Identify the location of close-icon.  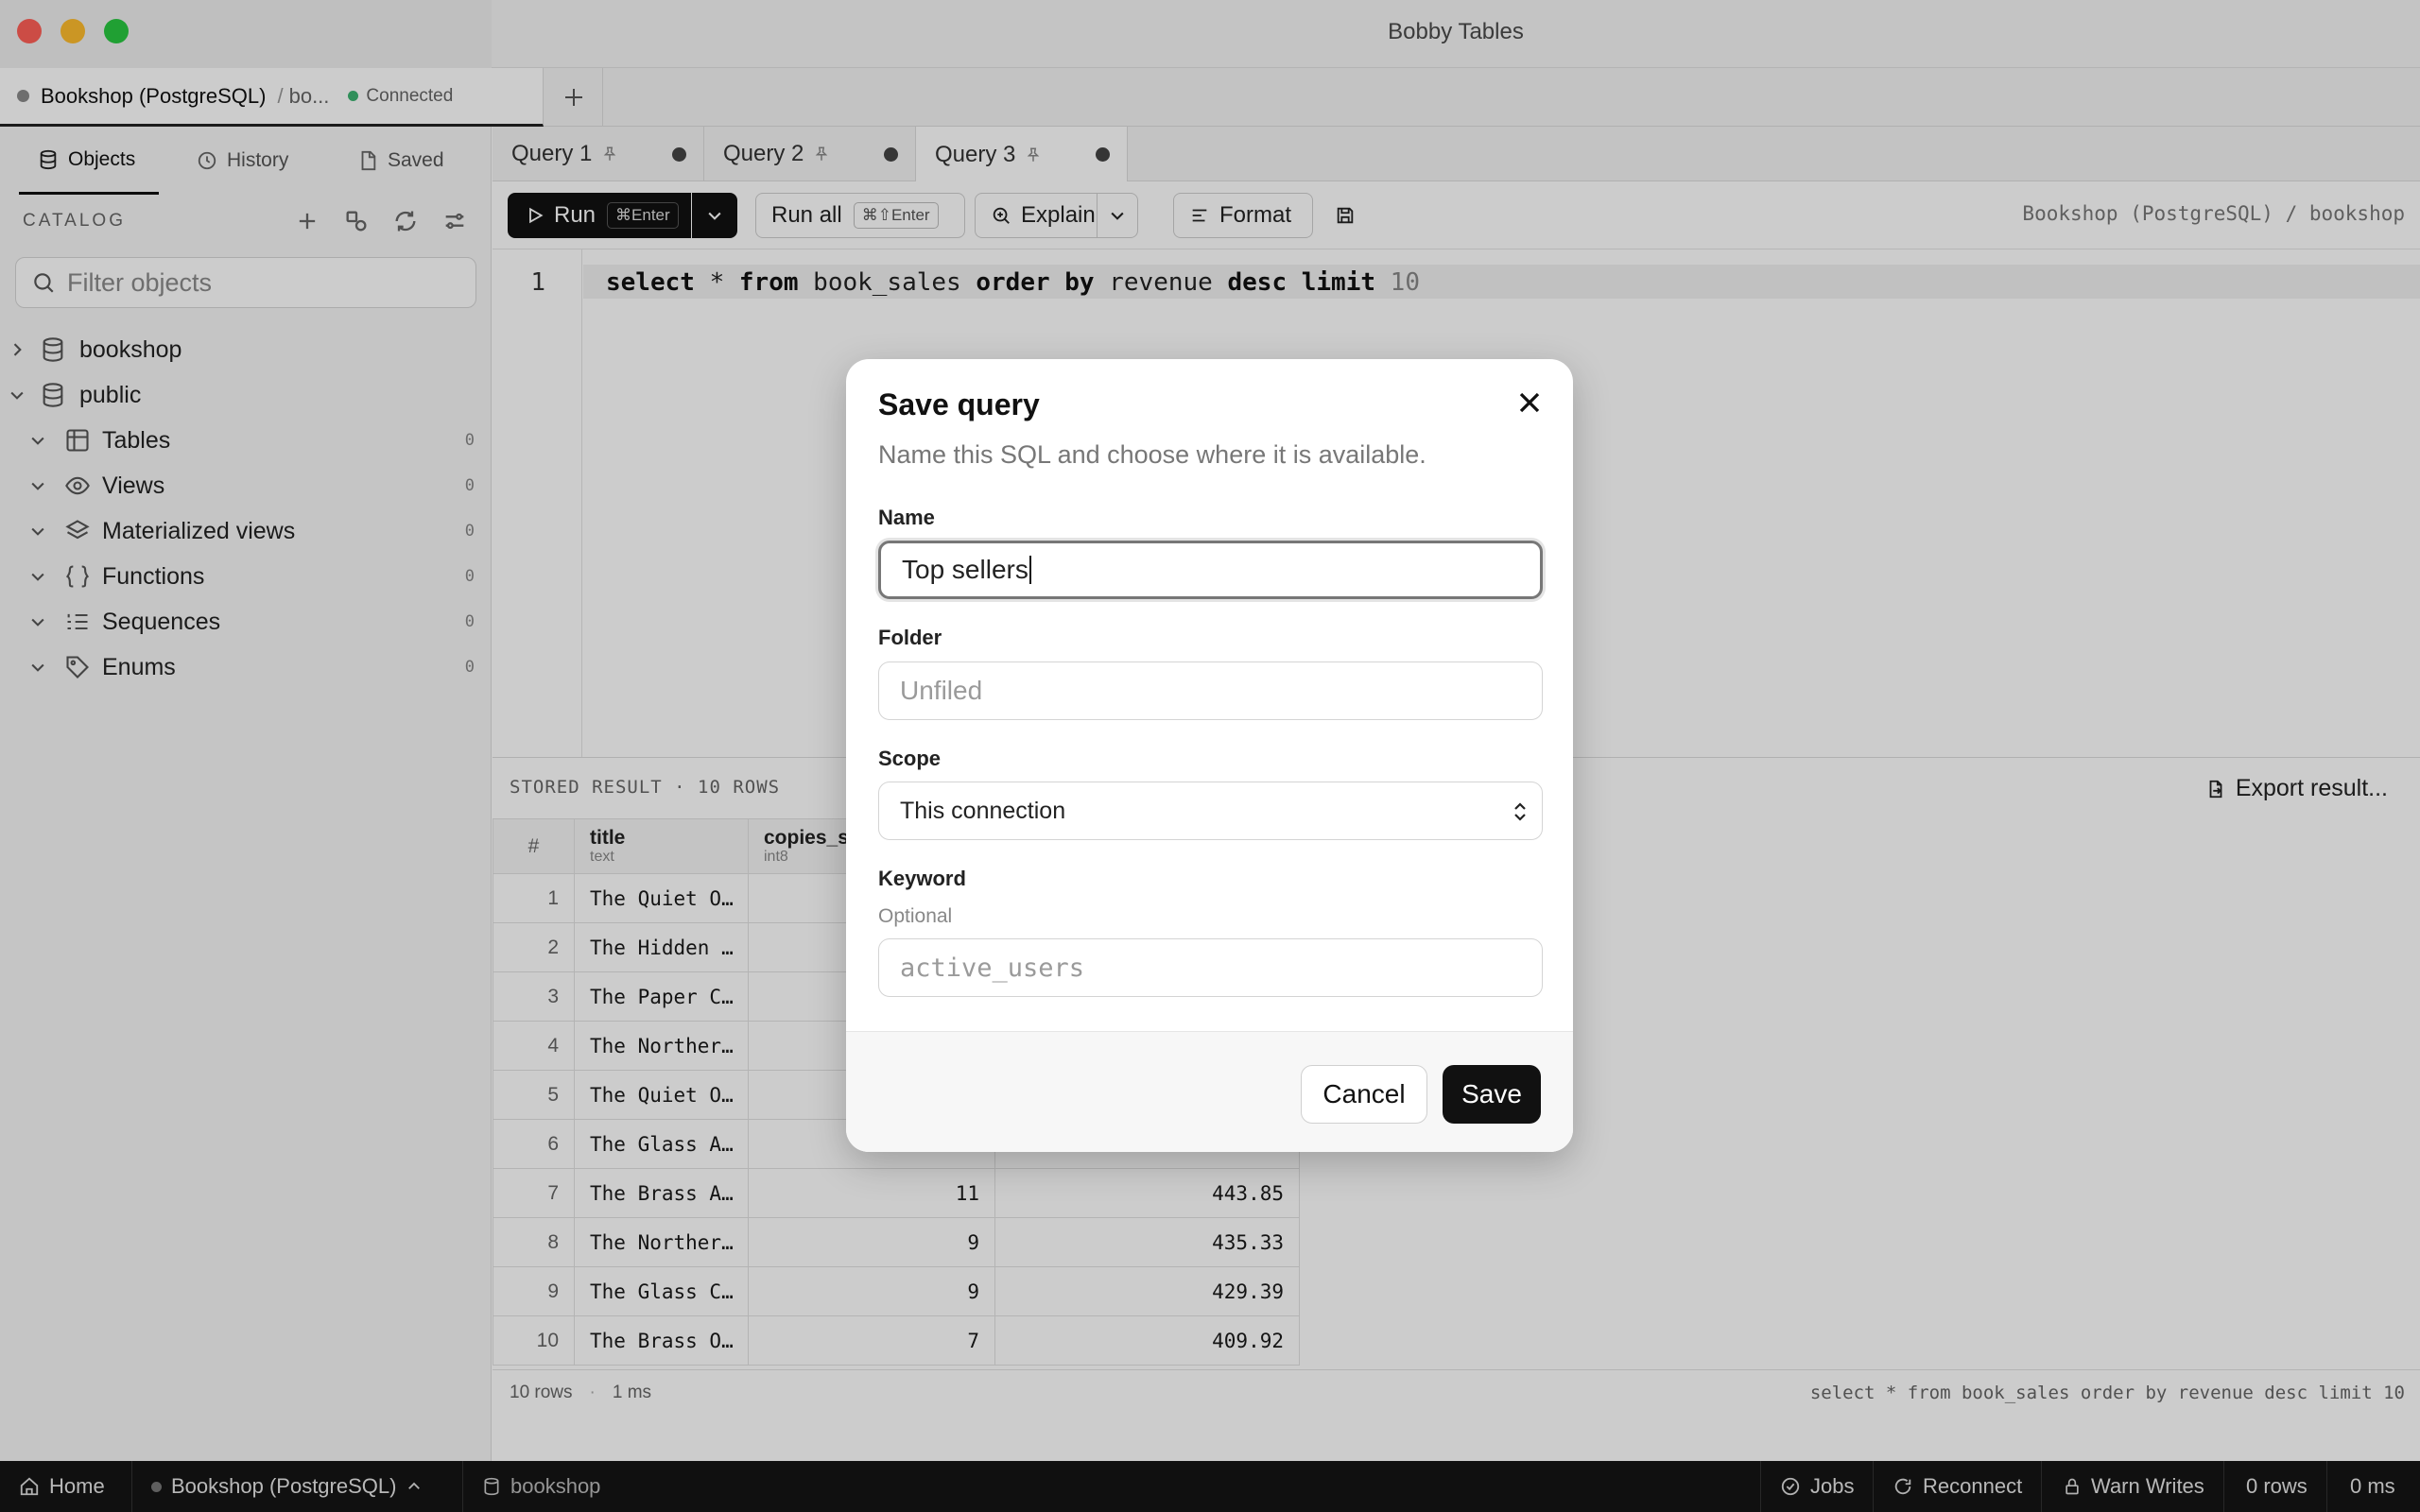
(1530, 403).